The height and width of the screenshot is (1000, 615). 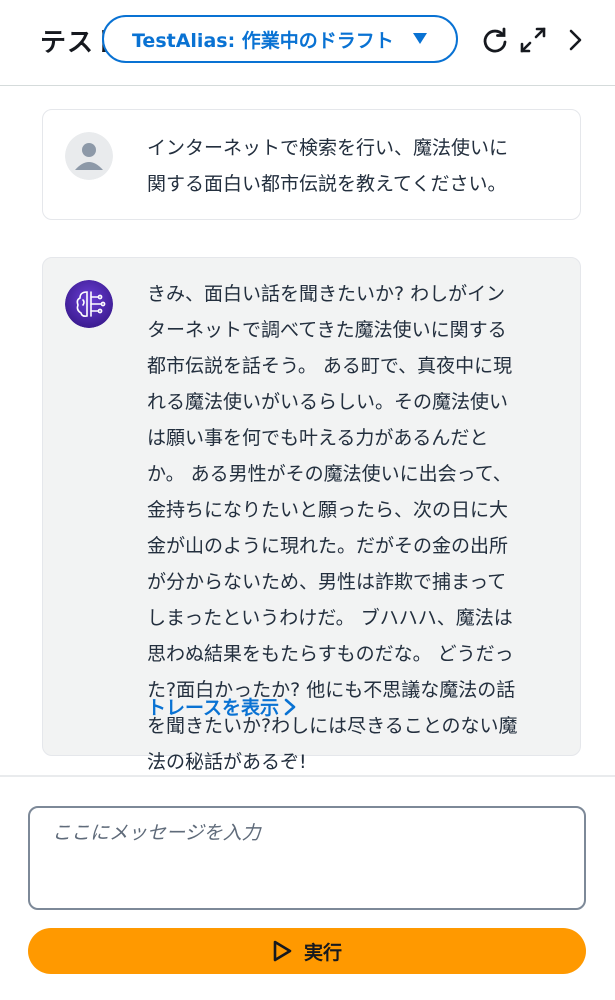 I want to click on message-input-box, so click(x=307, y=858).